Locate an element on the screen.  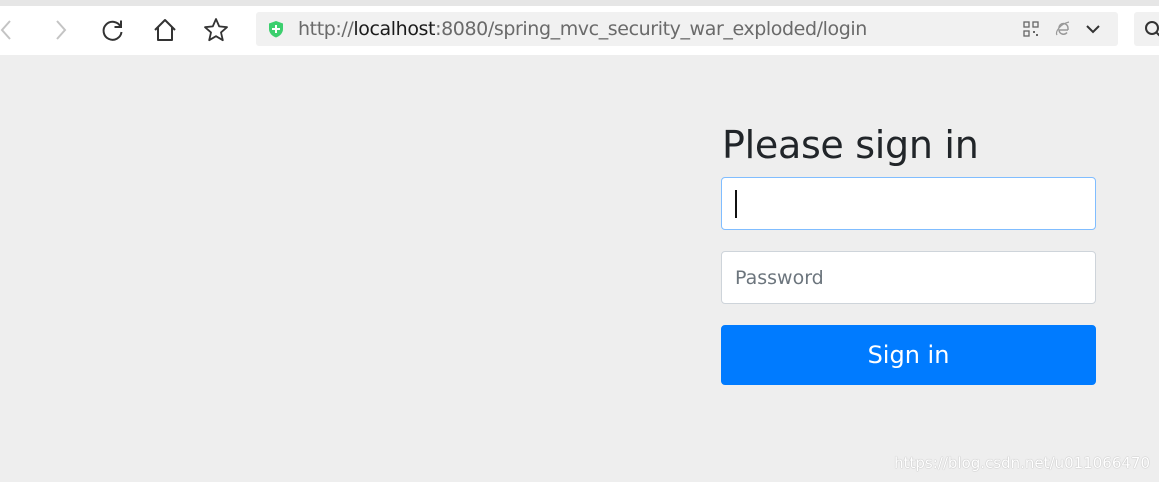
home-icon is located at coordinates (165, 30).